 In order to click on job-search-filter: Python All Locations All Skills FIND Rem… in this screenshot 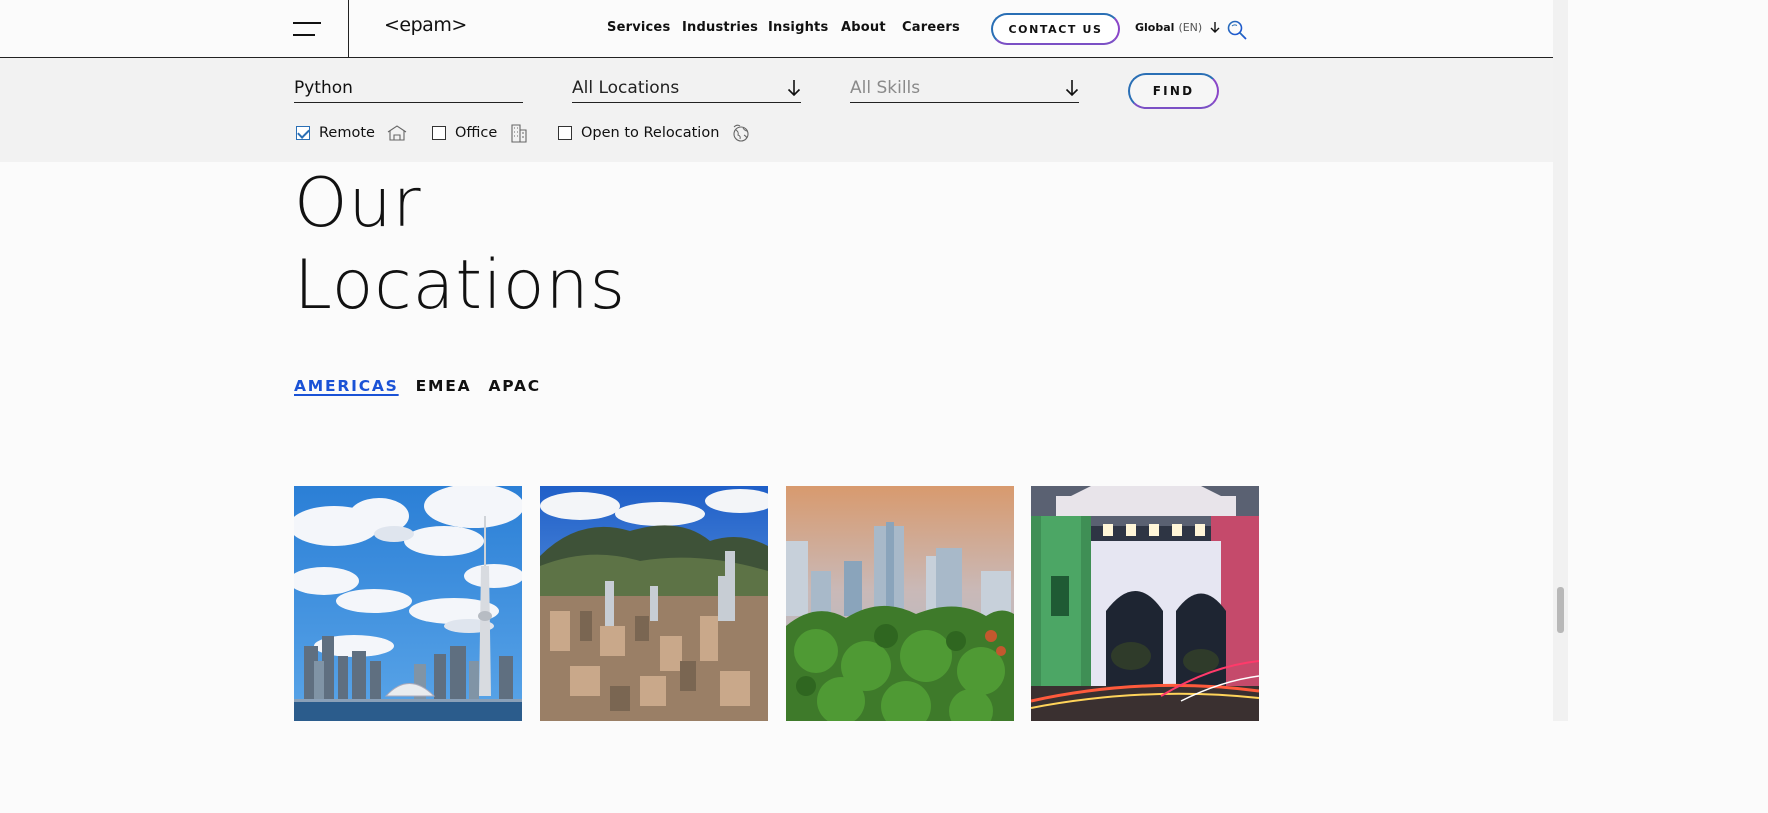, I will do `click(776, 110)`.